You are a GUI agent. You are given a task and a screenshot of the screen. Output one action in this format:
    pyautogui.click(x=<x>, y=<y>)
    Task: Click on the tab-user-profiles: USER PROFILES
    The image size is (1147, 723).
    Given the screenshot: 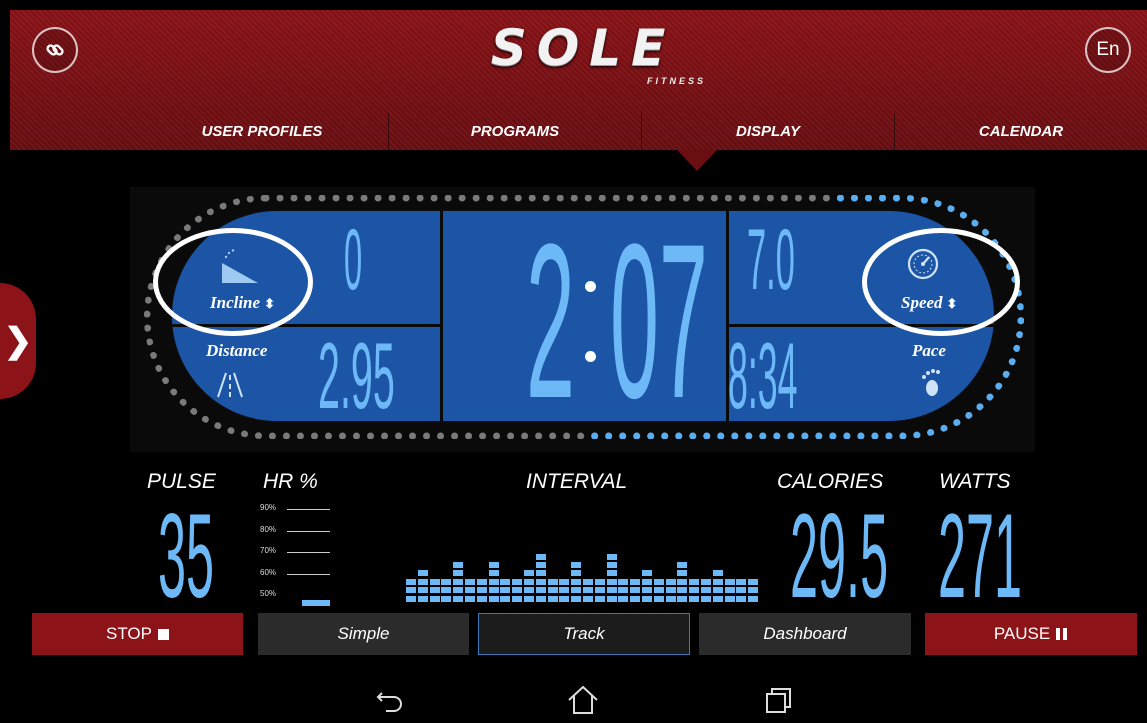 What is the action you would take?
    pyautogui.click(x=262, y=131)
    